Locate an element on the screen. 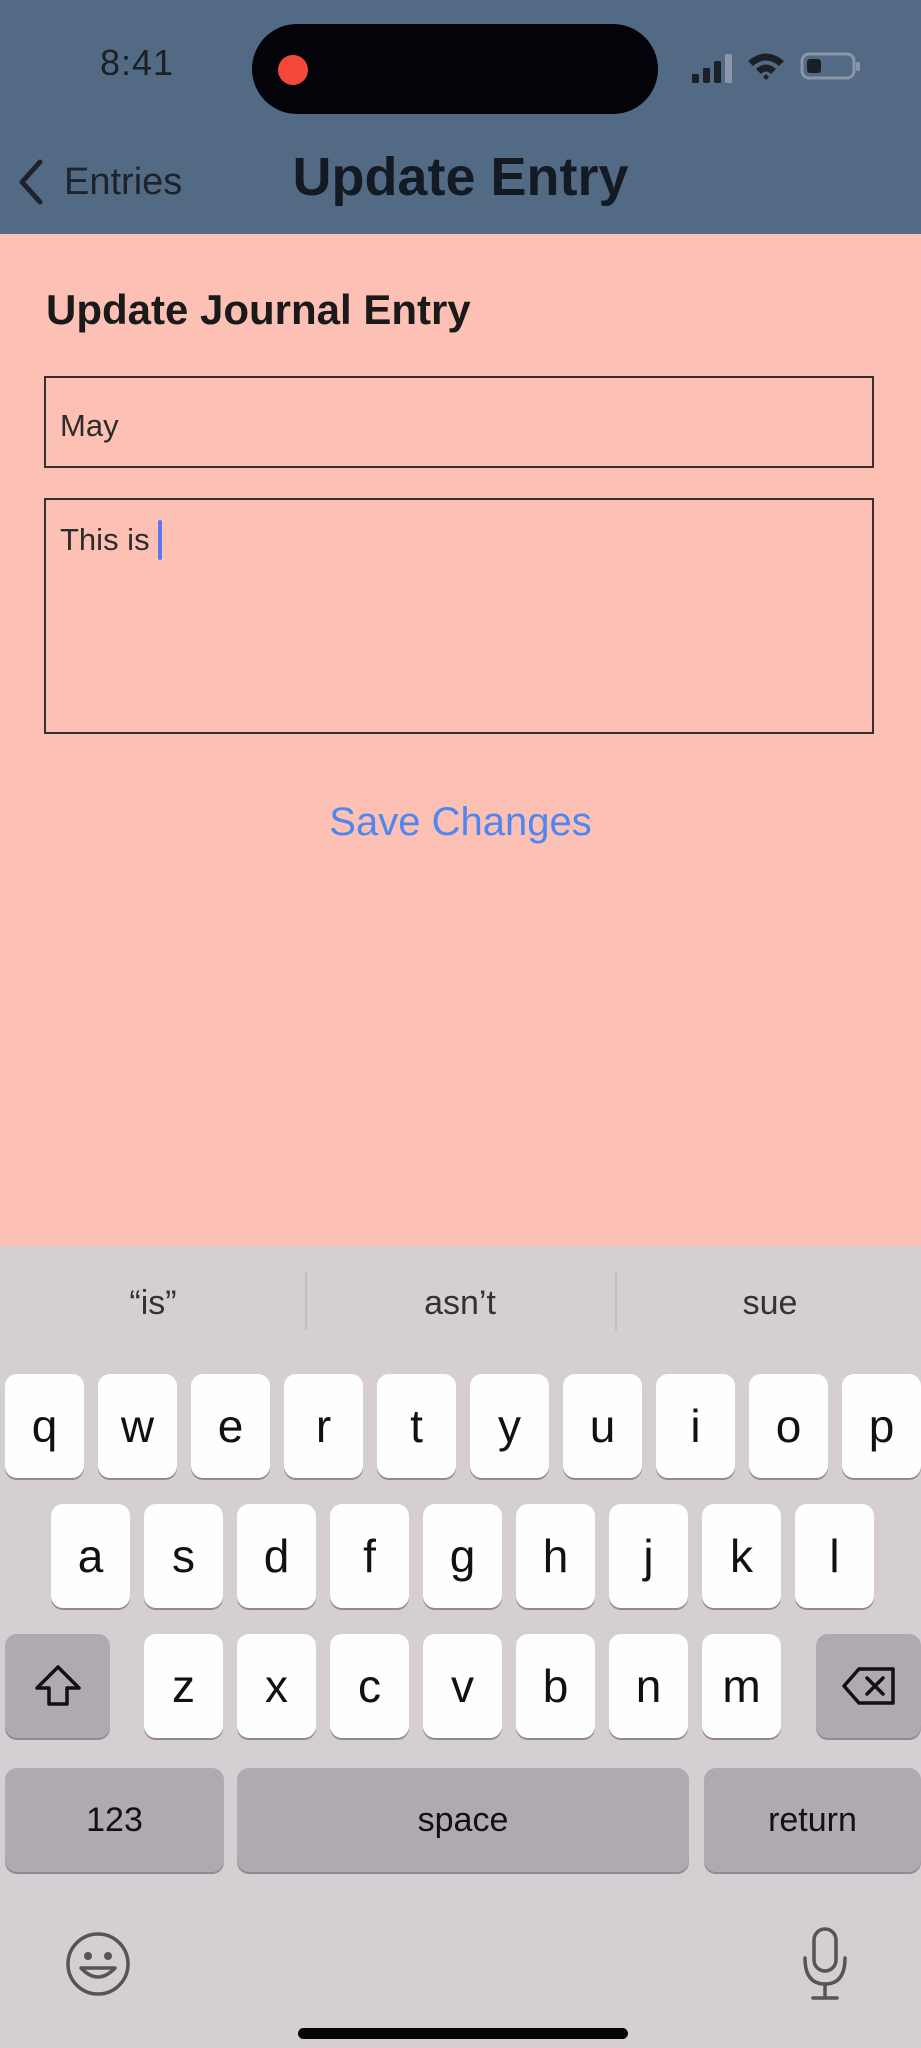 This screenshot has height=2048, width=921. backspace-icon is located at coordinates (868, 1686).